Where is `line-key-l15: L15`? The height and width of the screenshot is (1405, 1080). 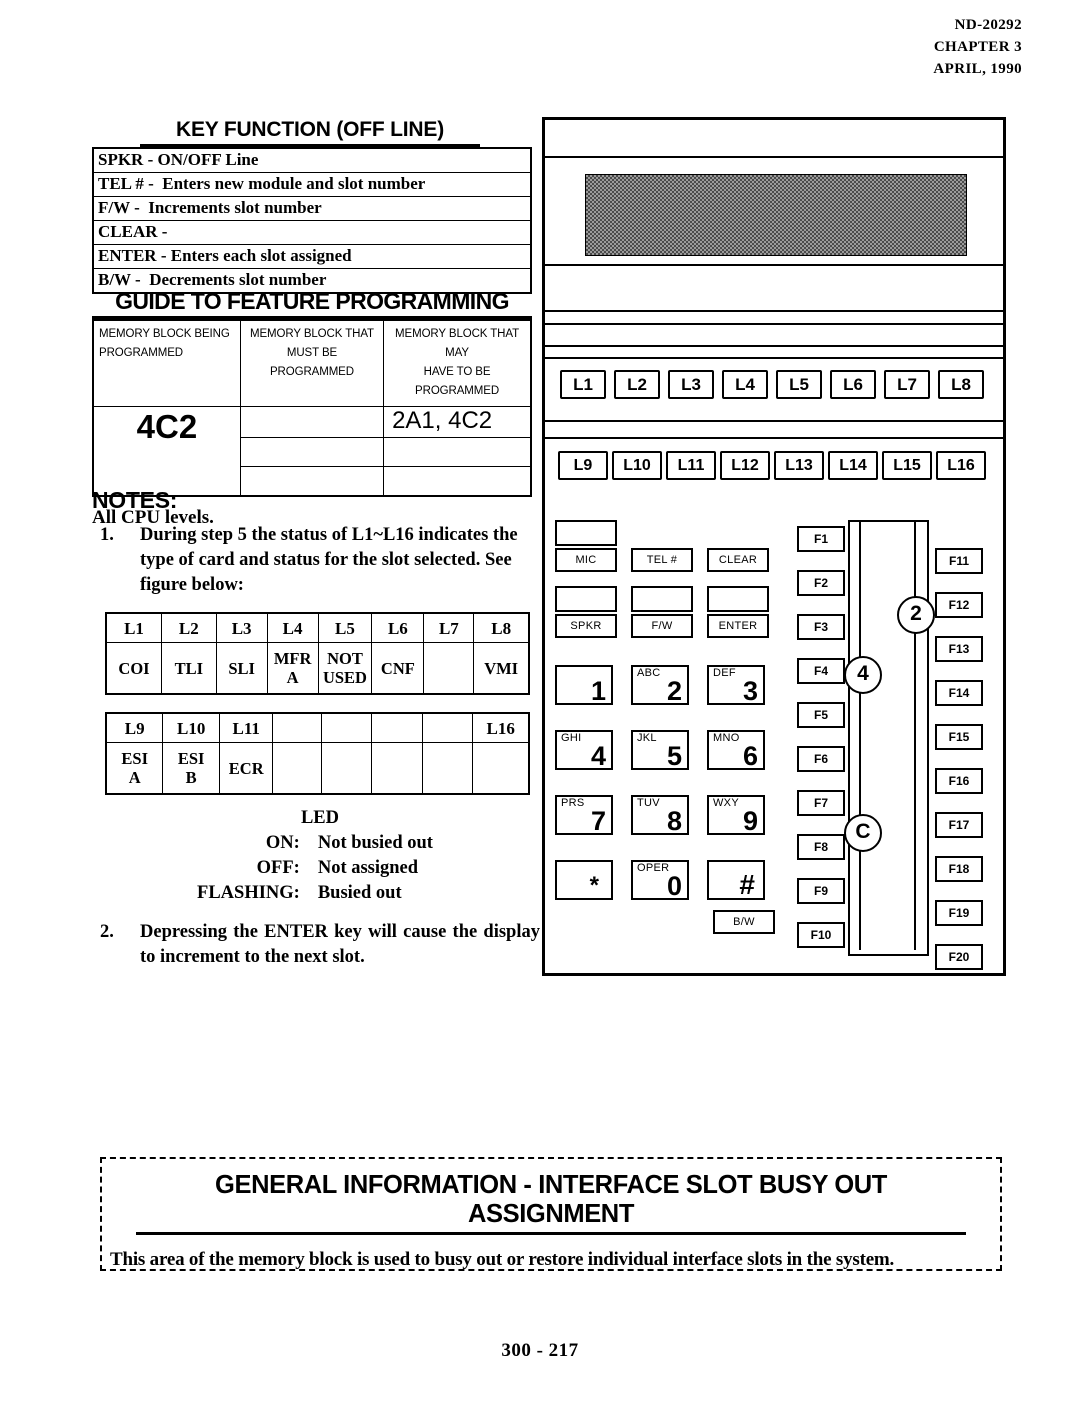 line-key-l15: L15 is located at coordinates (907, 465).